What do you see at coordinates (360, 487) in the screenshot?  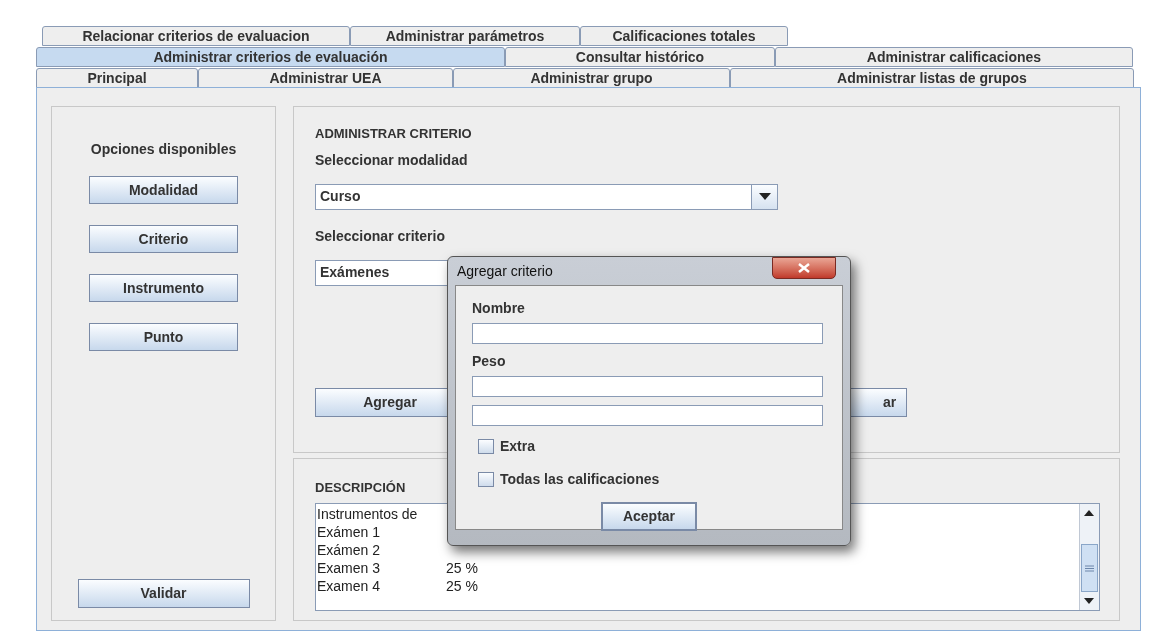 I see `panel-title: DESCRIPCIÓN` at bounding box center [360, 487].